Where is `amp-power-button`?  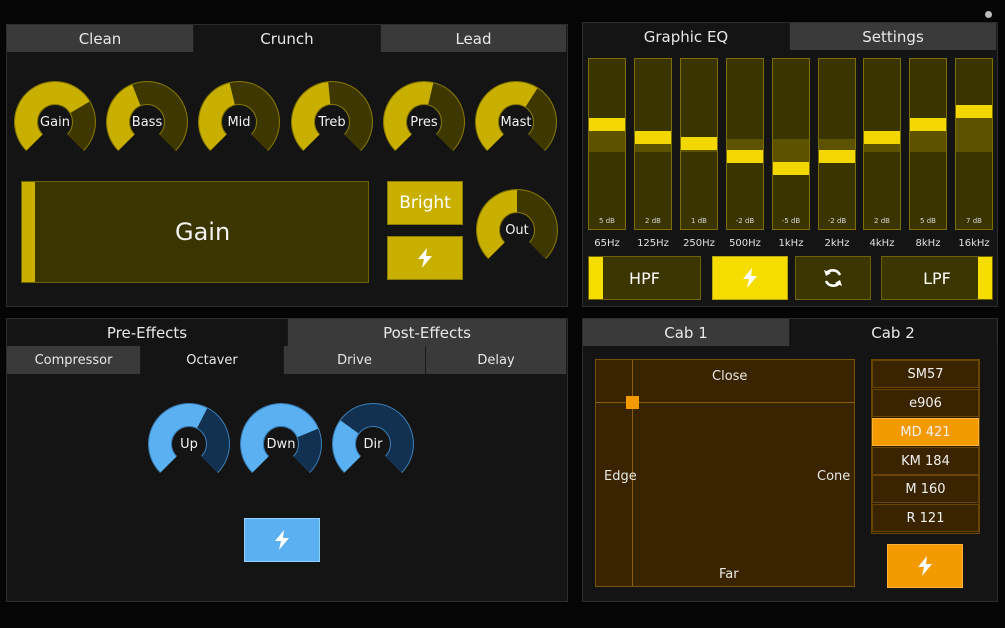 amp-power-button is located at coordinates (425, 258).